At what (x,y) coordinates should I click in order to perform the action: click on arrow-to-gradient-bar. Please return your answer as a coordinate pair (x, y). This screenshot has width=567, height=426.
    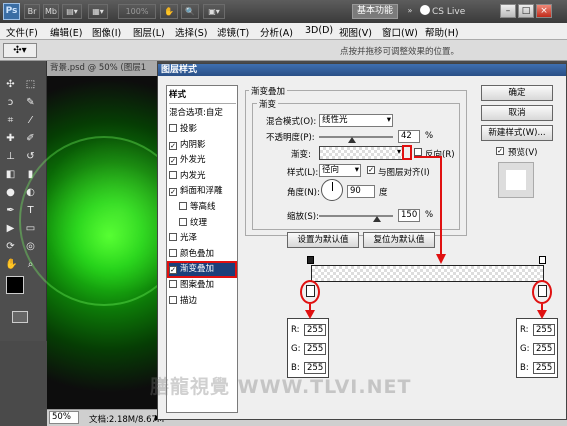
    Looking at the image, I should click on (428, 209).